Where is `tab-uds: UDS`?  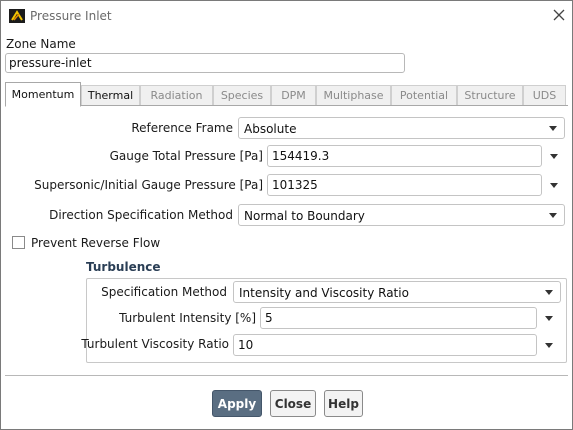 tab-uds: UDS is located at coordinates (544, 95).